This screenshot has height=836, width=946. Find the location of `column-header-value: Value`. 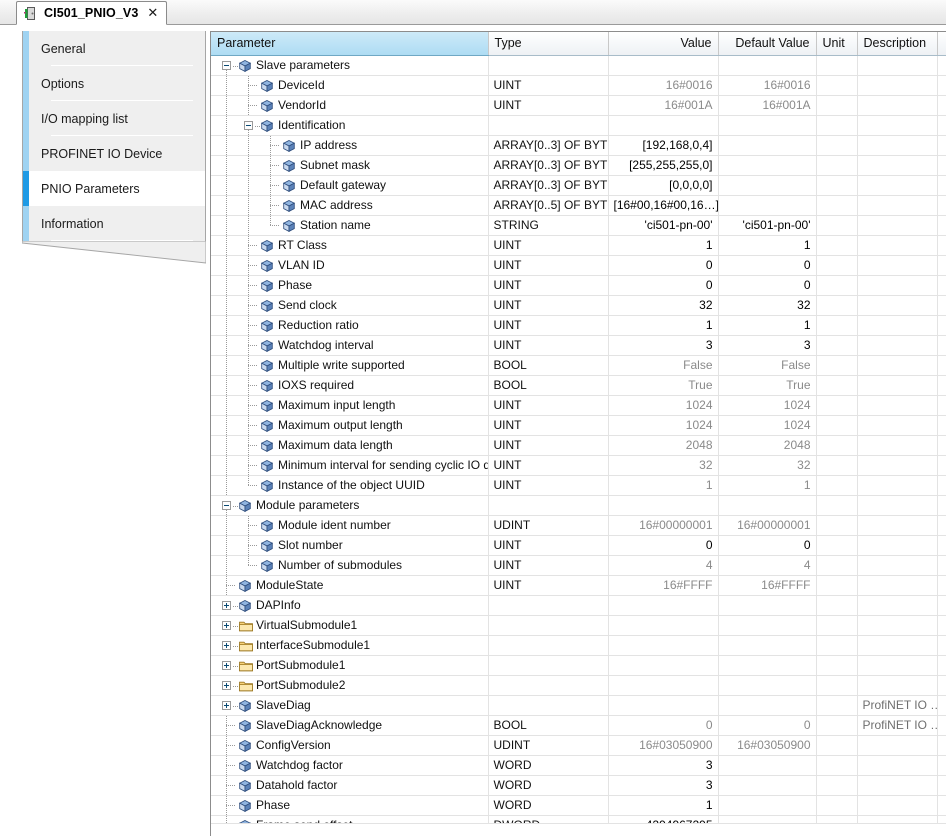

column-header-value: Value is located at coordinates (663, 44).